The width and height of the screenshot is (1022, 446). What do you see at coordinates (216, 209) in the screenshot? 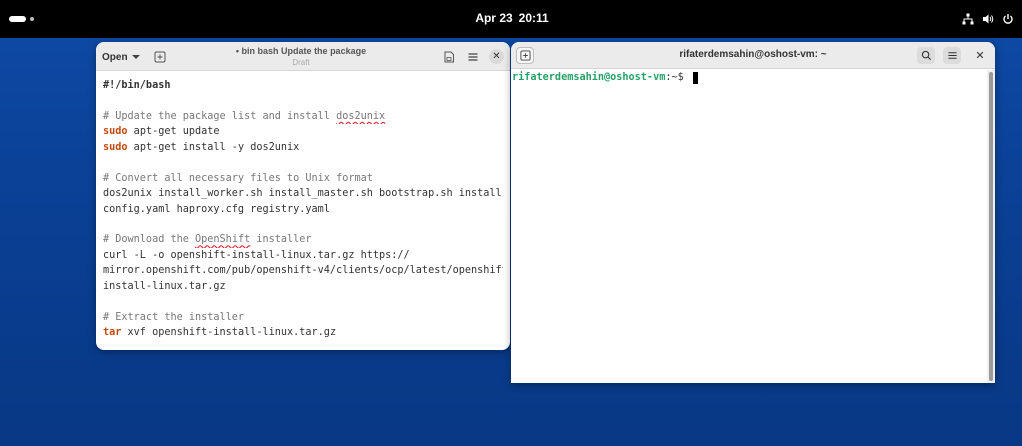
I see `code-token: config.yaml haproxy.cfg registry.yaml` at bounding box center [216, 209].